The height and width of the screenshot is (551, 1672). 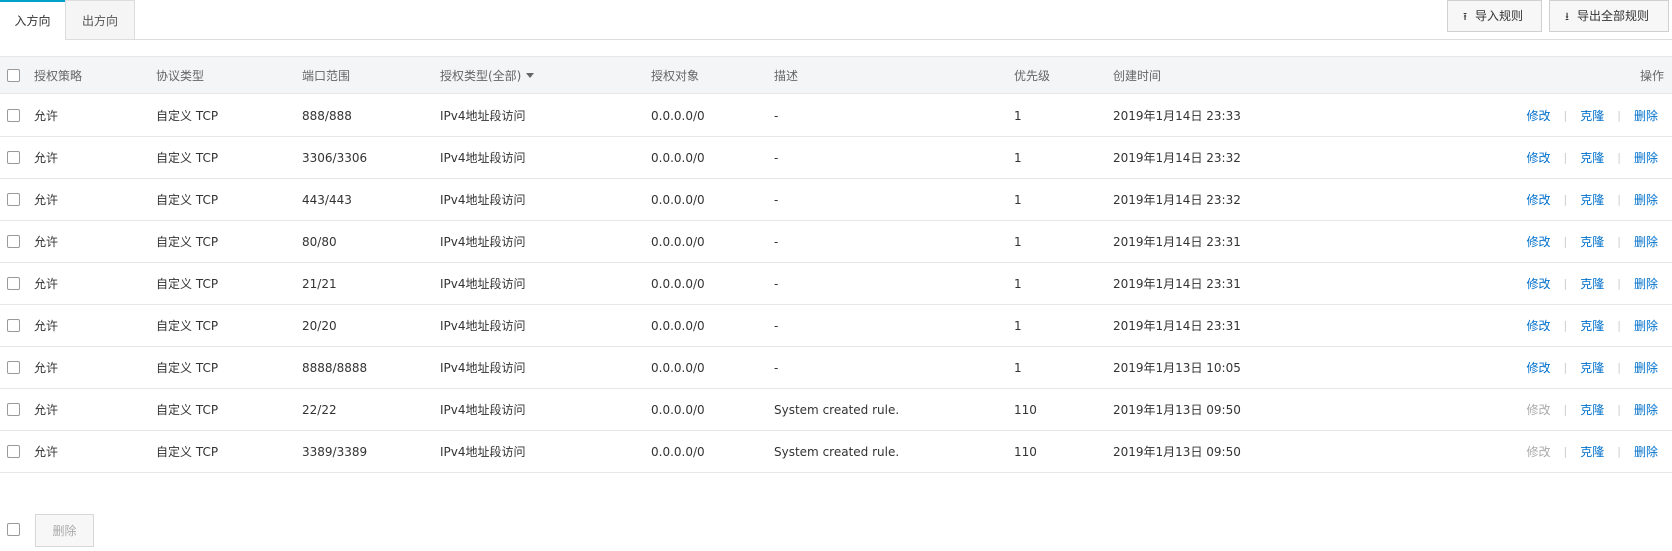 What do you see at coordinates (1567, 16) in the screenshot?
I see `download-icon: ⭳` at bounding box center [1567, 16].